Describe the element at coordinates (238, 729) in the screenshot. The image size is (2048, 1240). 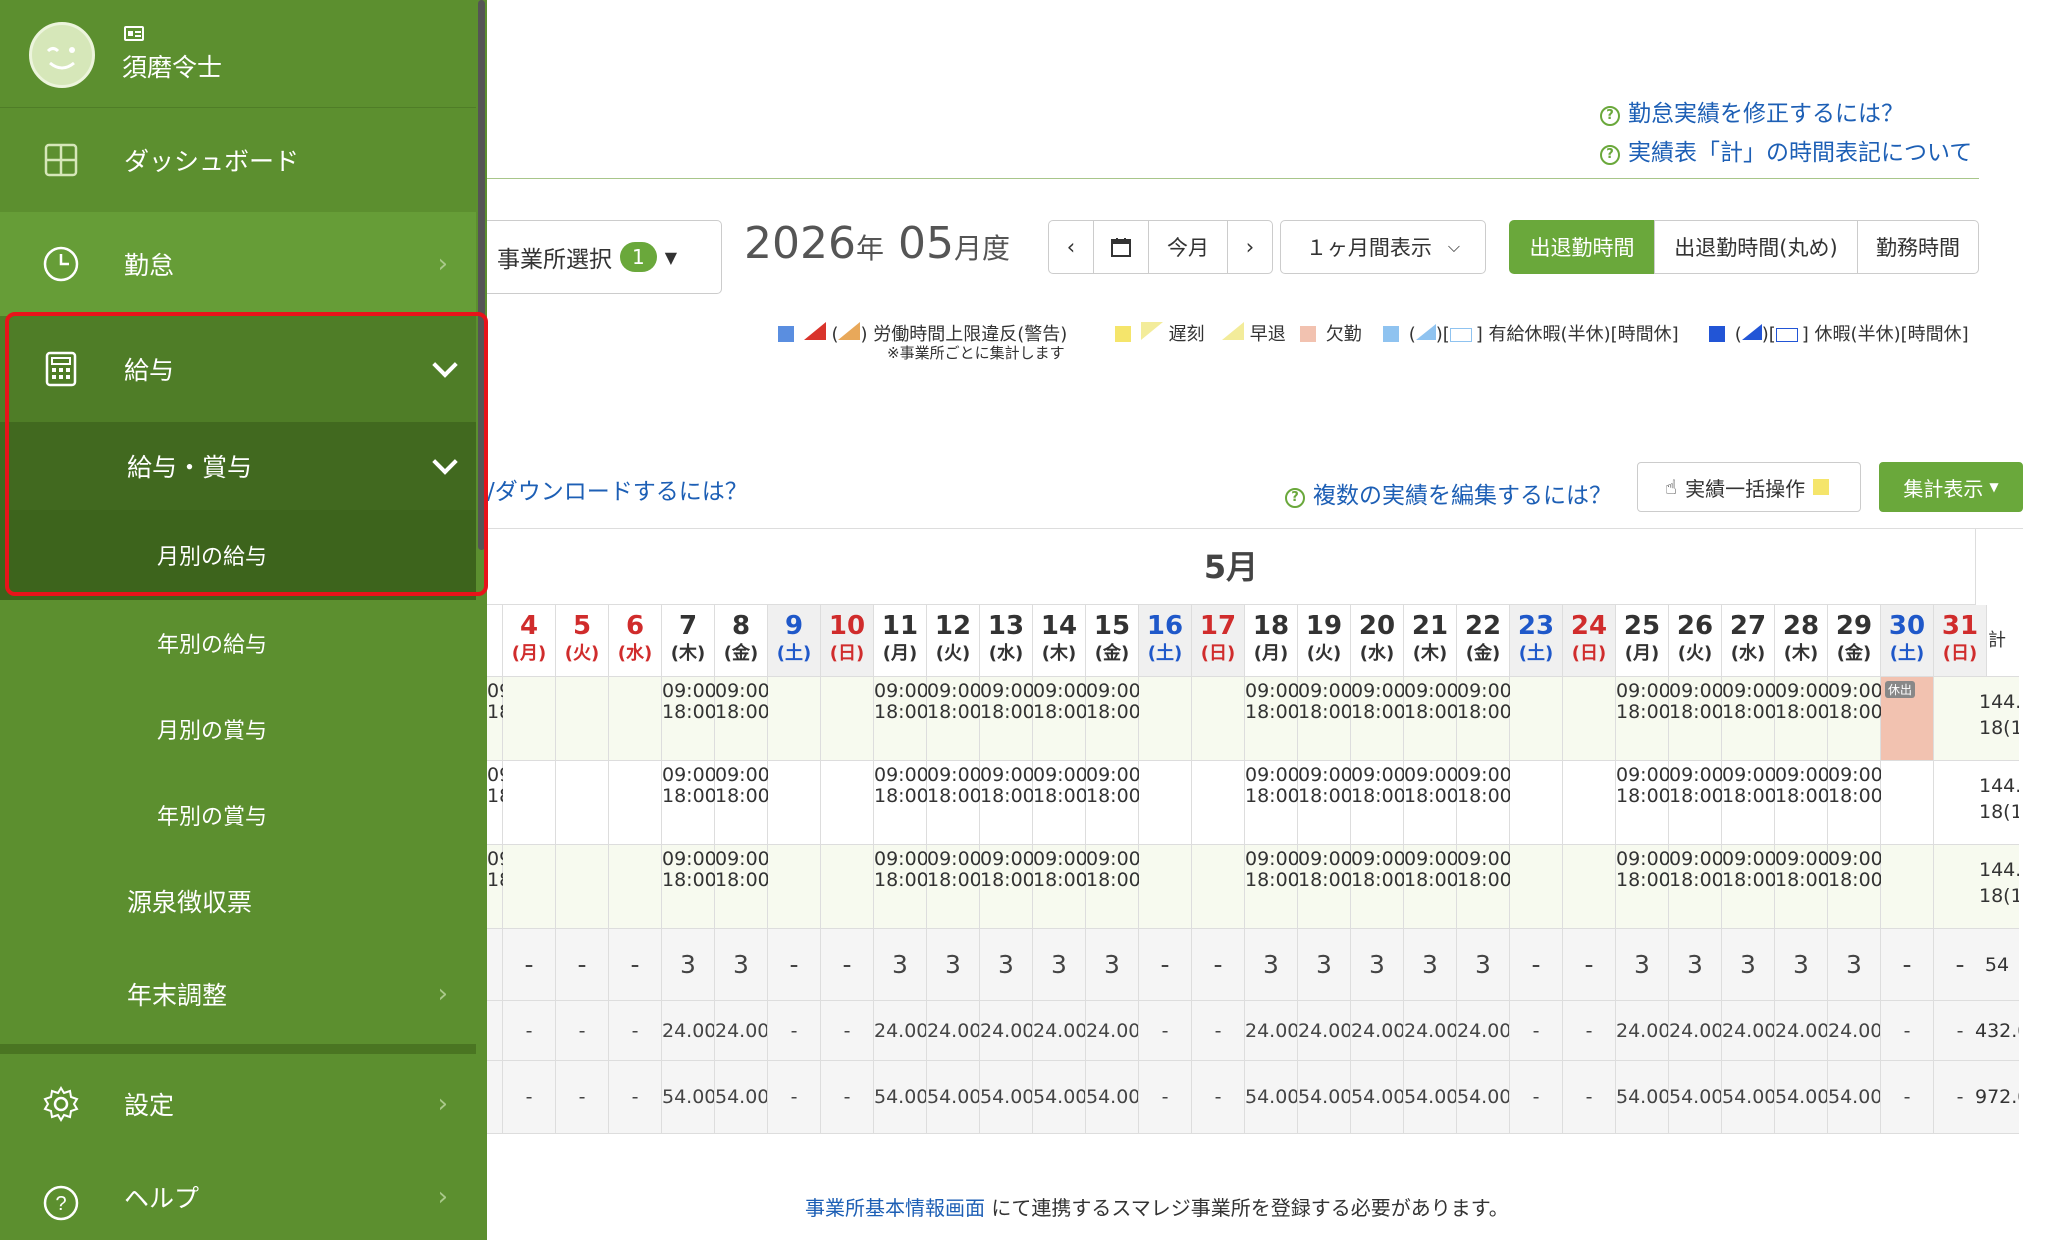
I see `sidebar-item-monthly-bonus: 月別の賞与` at that location.